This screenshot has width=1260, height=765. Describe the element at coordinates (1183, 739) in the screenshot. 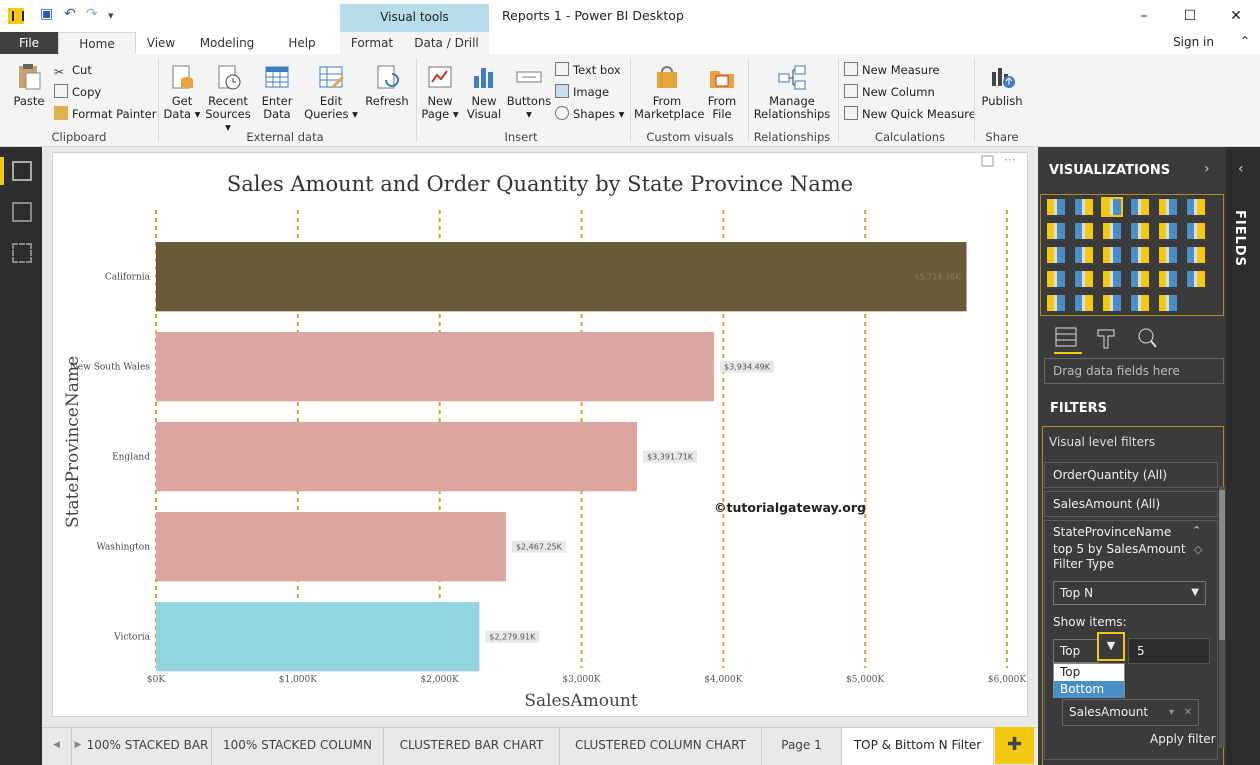

I see `apply-filter-button: Apply filter` at that location.